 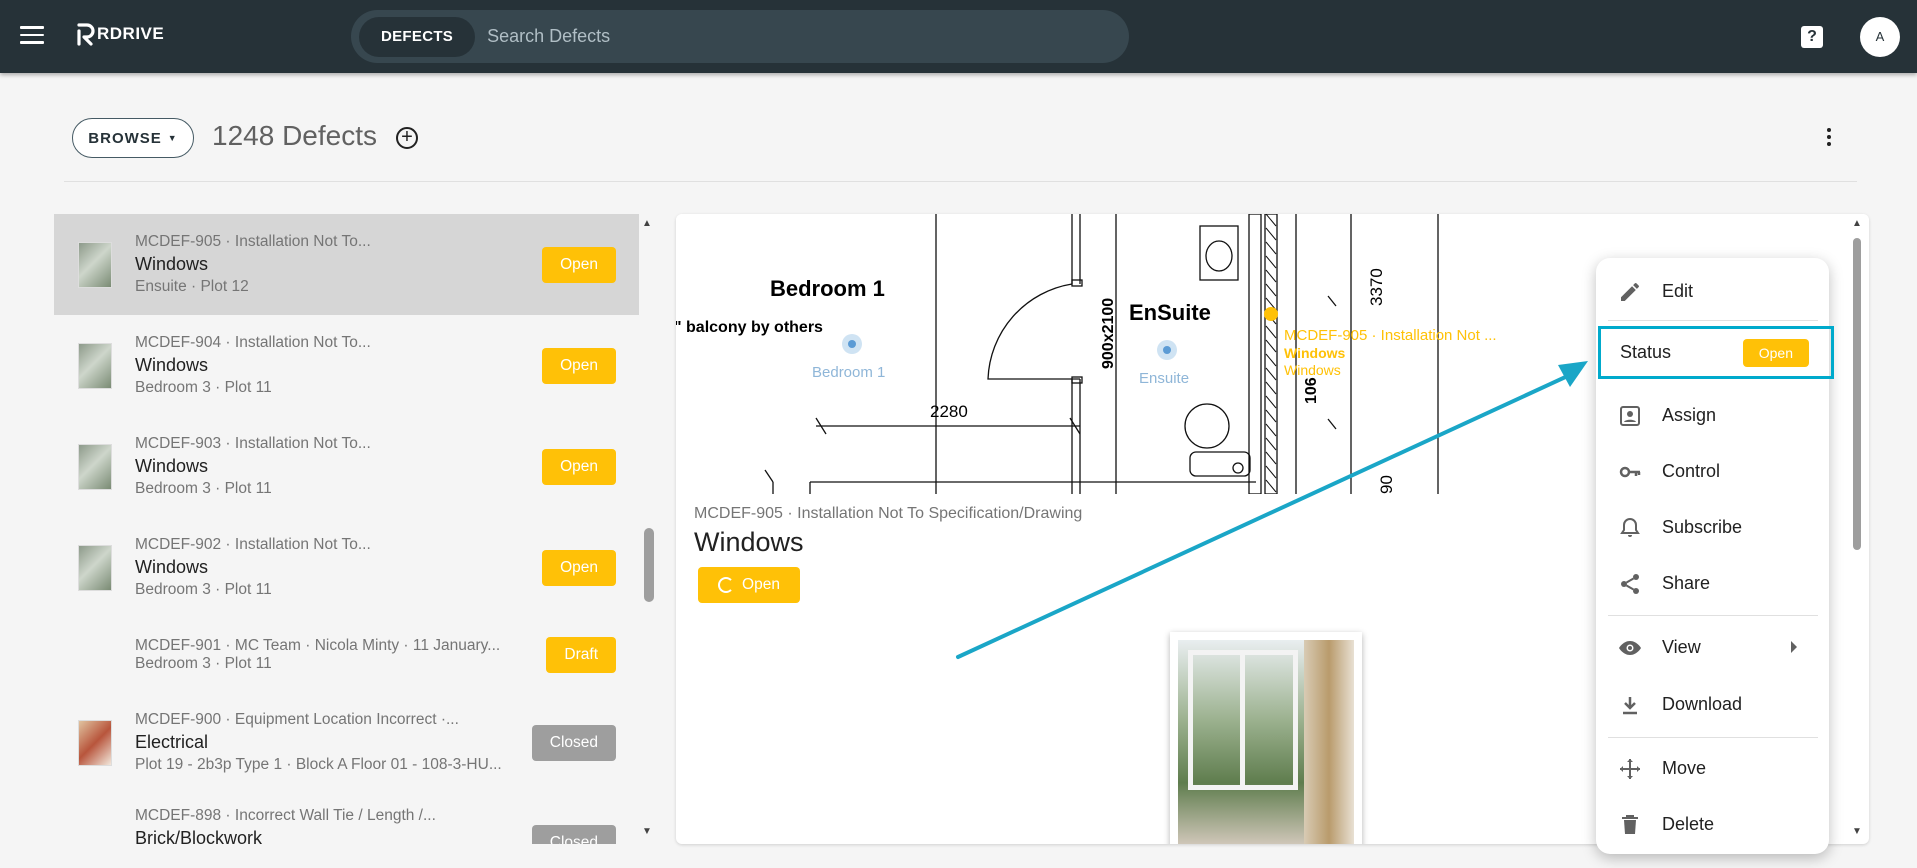 I want to click on menu-label: Assign, so click(x=1689, y=414).